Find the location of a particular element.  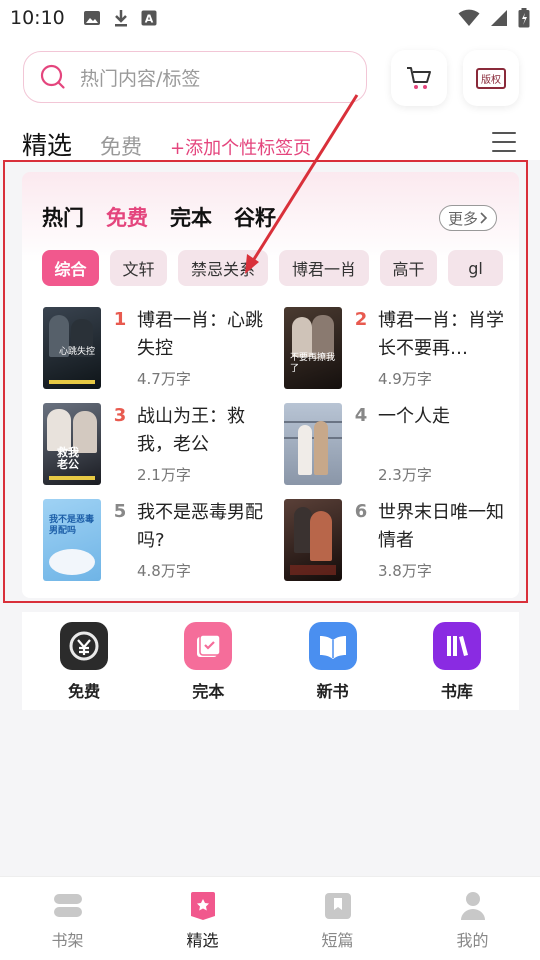

shortcut-free: 免费 is located at coordinates (84, 662).